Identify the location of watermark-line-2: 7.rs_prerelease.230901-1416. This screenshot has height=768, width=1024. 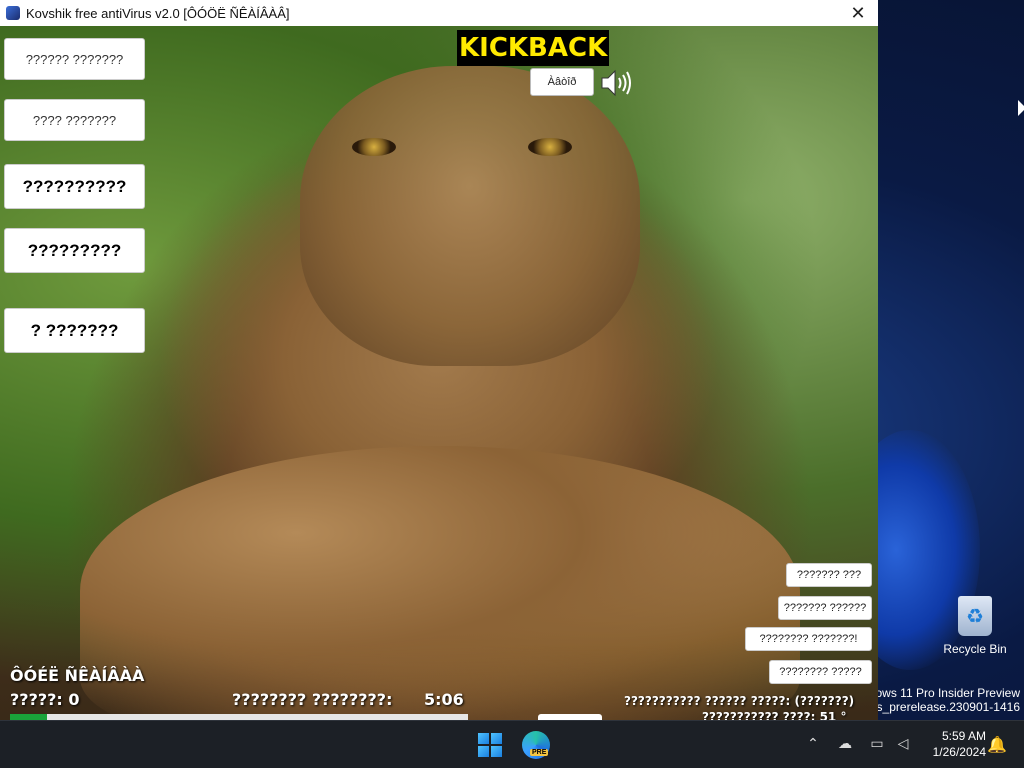
(941, 707).